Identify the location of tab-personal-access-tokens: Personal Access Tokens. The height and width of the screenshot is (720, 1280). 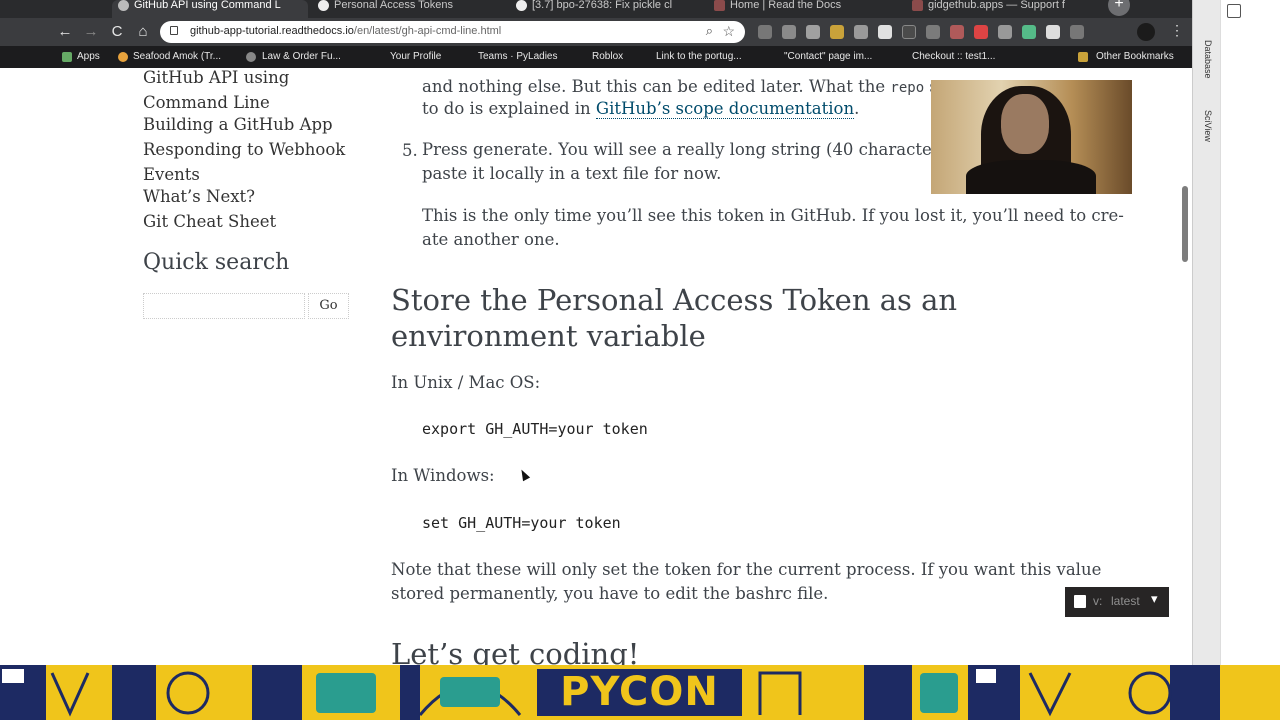
(410, 9).